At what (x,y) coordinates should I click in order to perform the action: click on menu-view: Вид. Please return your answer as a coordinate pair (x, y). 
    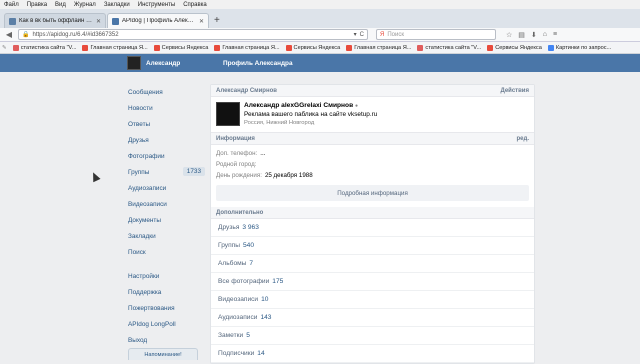
    Looking at the image, I should click on (60, 5).